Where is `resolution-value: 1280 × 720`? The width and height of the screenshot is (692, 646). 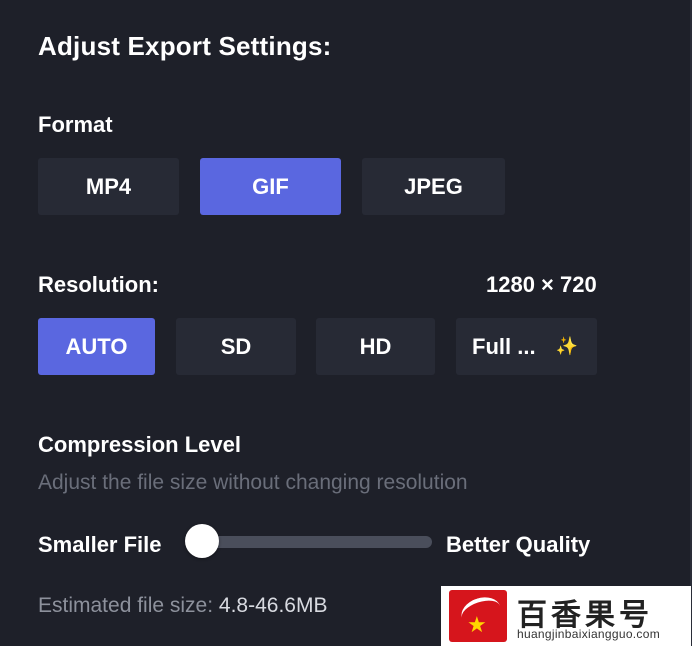
resolution-value: 1280 × 720 is located at coordinates (541, 284).